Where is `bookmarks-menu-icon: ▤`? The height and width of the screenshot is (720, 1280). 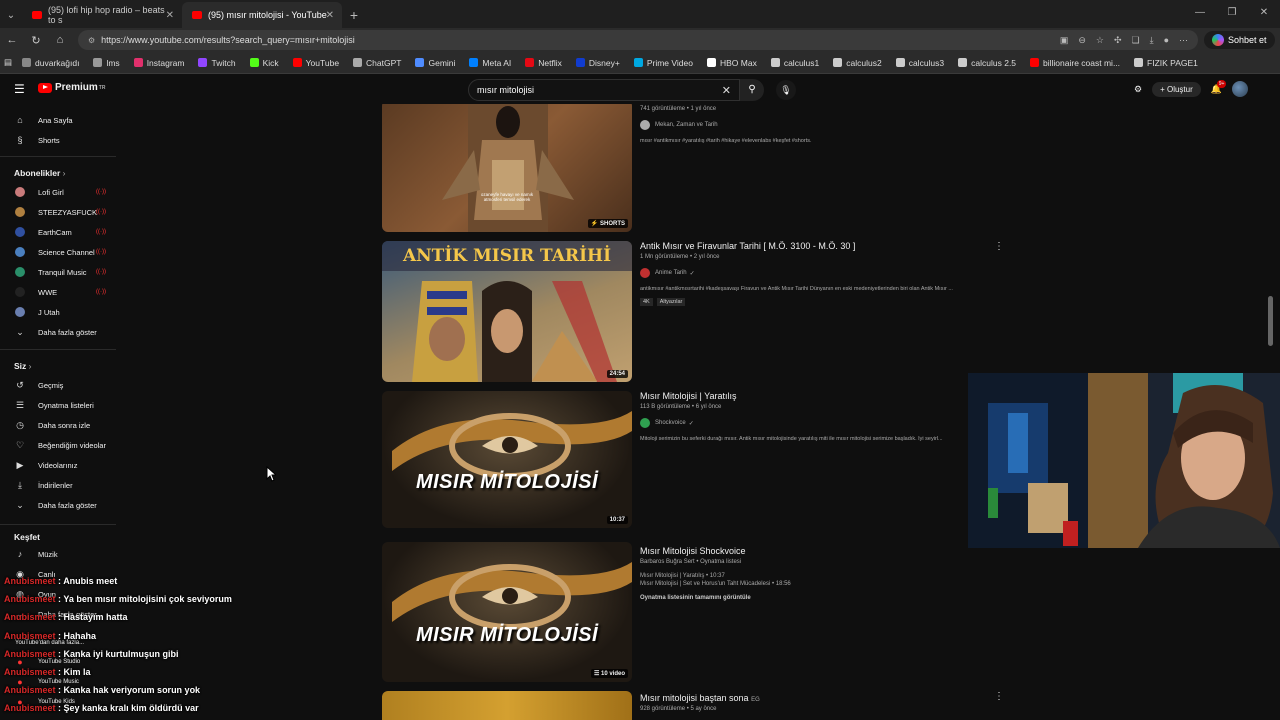 bookmarks-menu-icon: ▤ is located at coordinates (8, 62).